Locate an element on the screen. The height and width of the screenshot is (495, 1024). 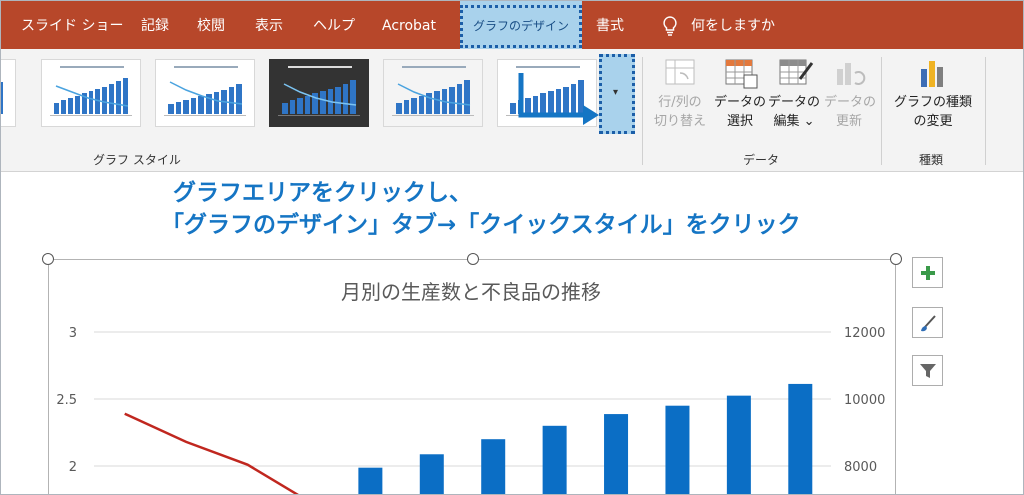
chart-title: 月別の生産数と不良品の推移 is located at coordinates (471, 292).